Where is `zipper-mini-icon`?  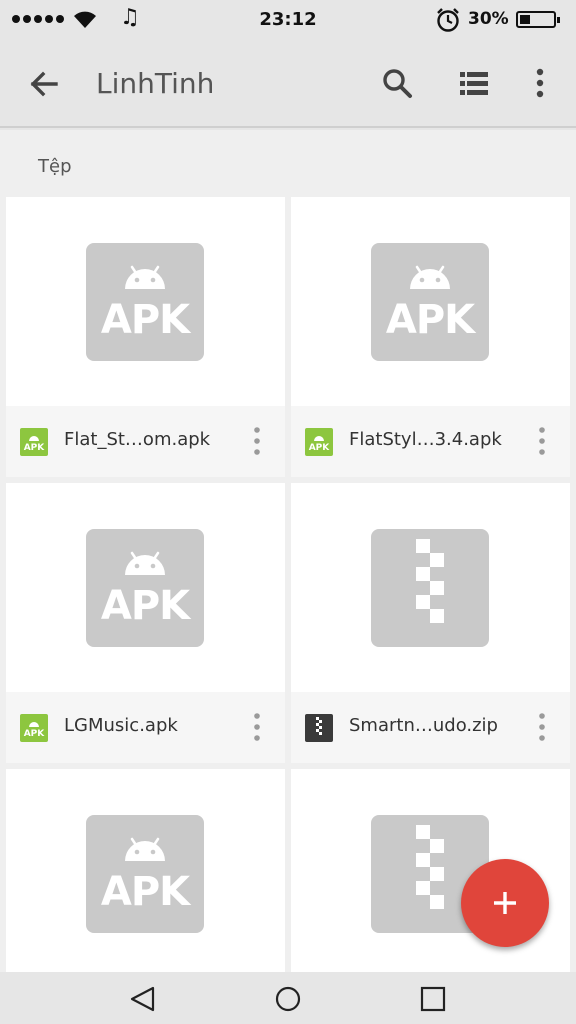
zipper-mini-icon is located at coordinates (319, 726).